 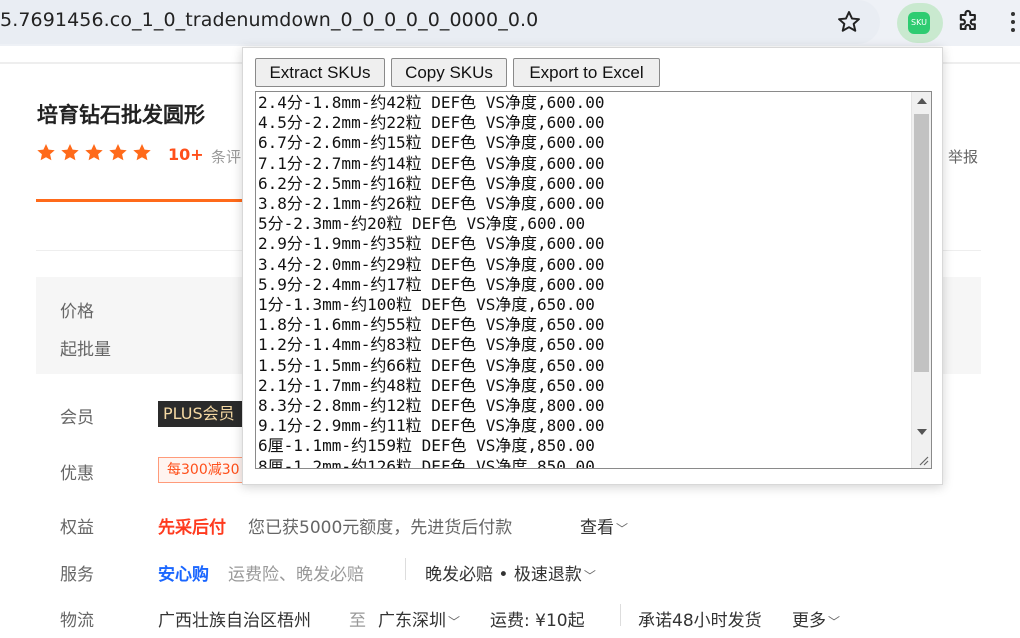 What do you see at coordinates (77, 528) in the screenshot?
I see `benefit-label: 权益` at bounding box center [77, 528].